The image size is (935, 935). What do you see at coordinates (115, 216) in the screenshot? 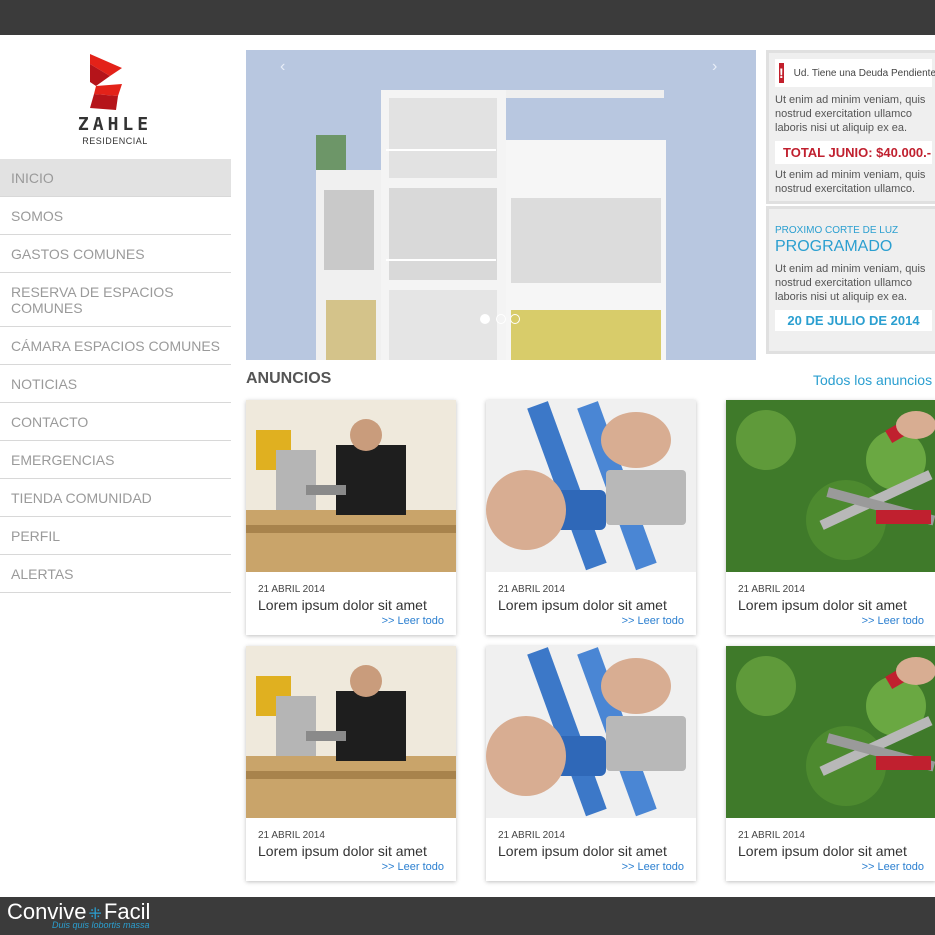
I see `nav-item-somos: SOMOS` at bounding box center [115, 216].